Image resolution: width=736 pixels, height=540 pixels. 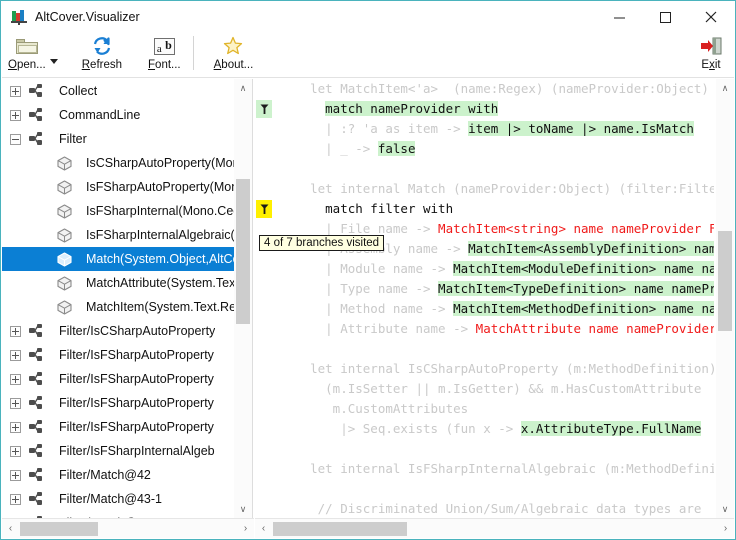 What do you see at coordinates (494, 528) in the screenshot?
I see `code-horizontal-scrollbar: ‹ ›` at bounding box center [494, 528].